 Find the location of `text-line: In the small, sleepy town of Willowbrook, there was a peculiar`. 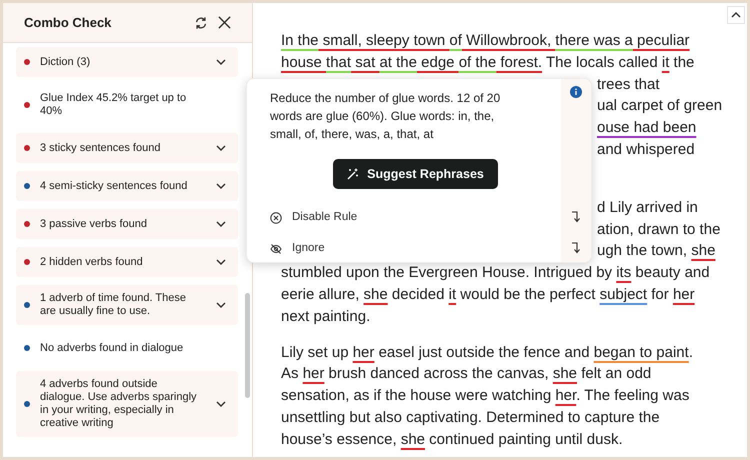

text-line: In the small, sleepy town of Willowbrook, there was a peculiar is located at coordinates (485, 41).